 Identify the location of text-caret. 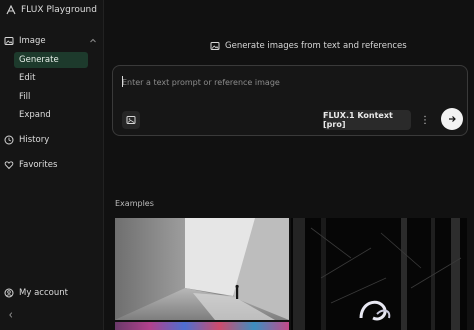
(122, 81).